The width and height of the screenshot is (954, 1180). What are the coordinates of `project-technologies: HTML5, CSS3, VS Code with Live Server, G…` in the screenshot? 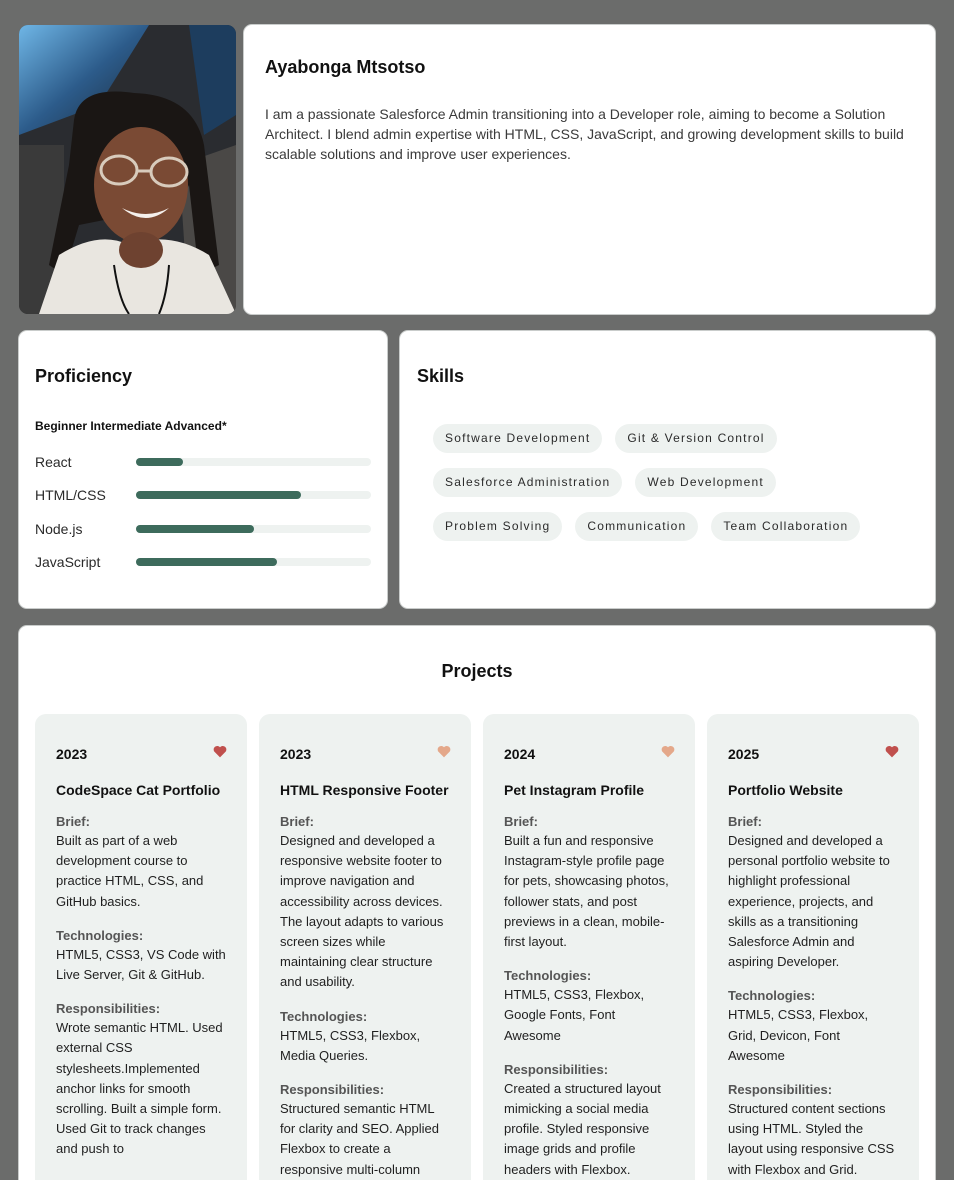 It's located at (141, 964).